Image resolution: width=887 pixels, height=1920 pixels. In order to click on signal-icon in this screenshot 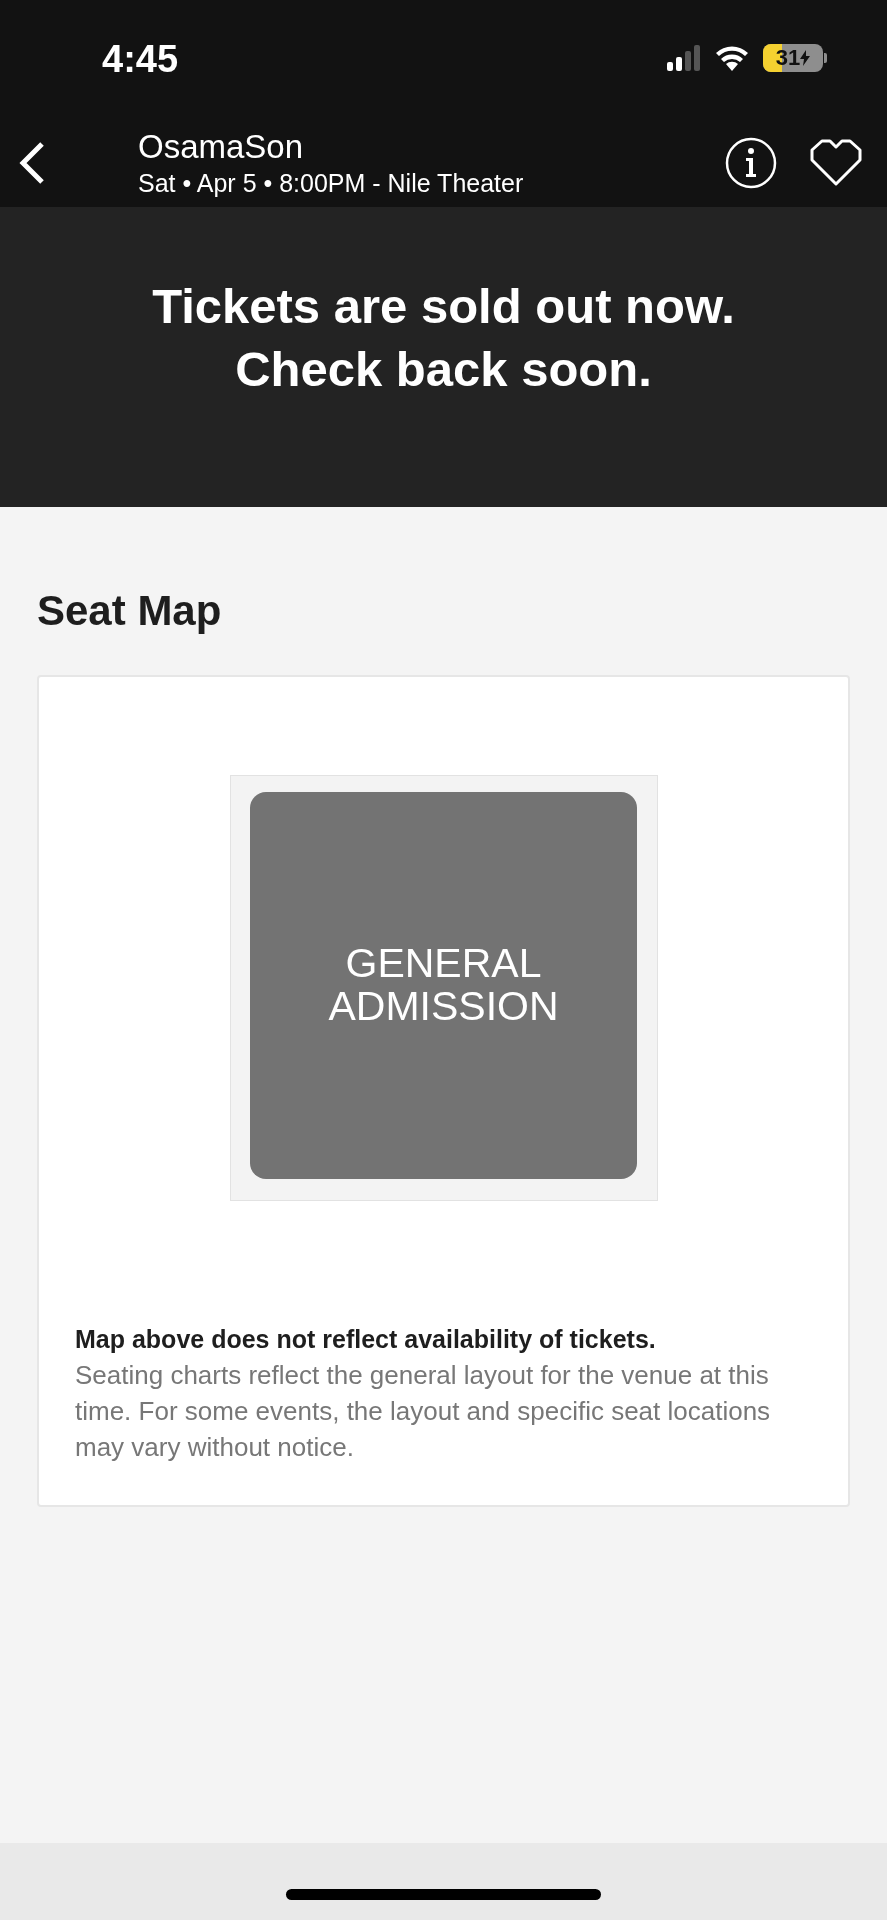, I will do `click(684, 58)`.